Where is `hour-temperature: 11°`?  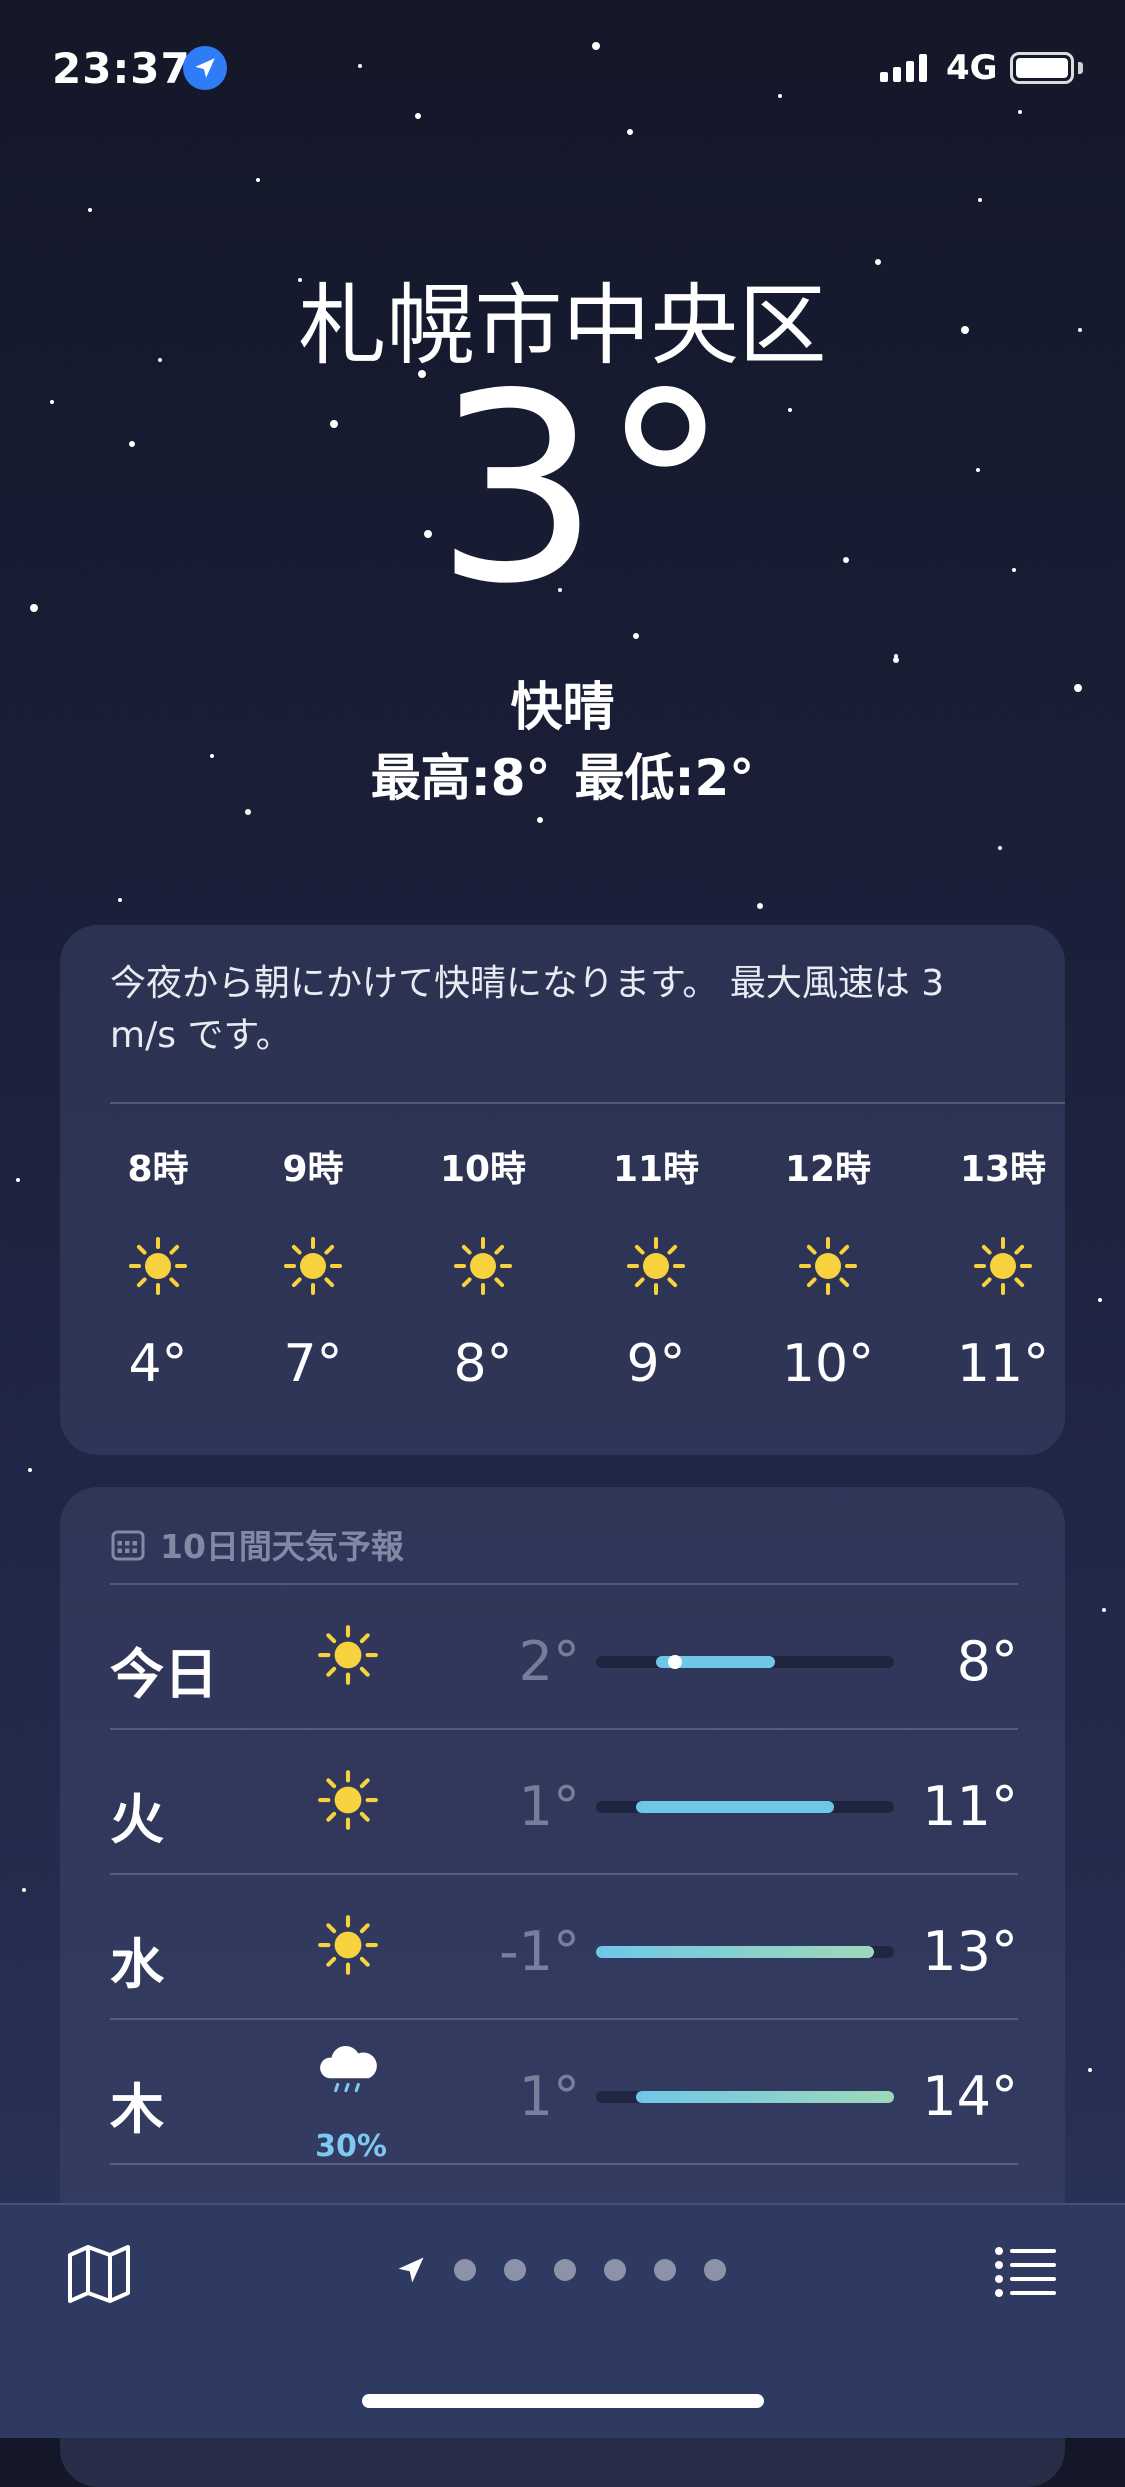 hour-temperature: 11° is located at coordinates (1003, 1364).